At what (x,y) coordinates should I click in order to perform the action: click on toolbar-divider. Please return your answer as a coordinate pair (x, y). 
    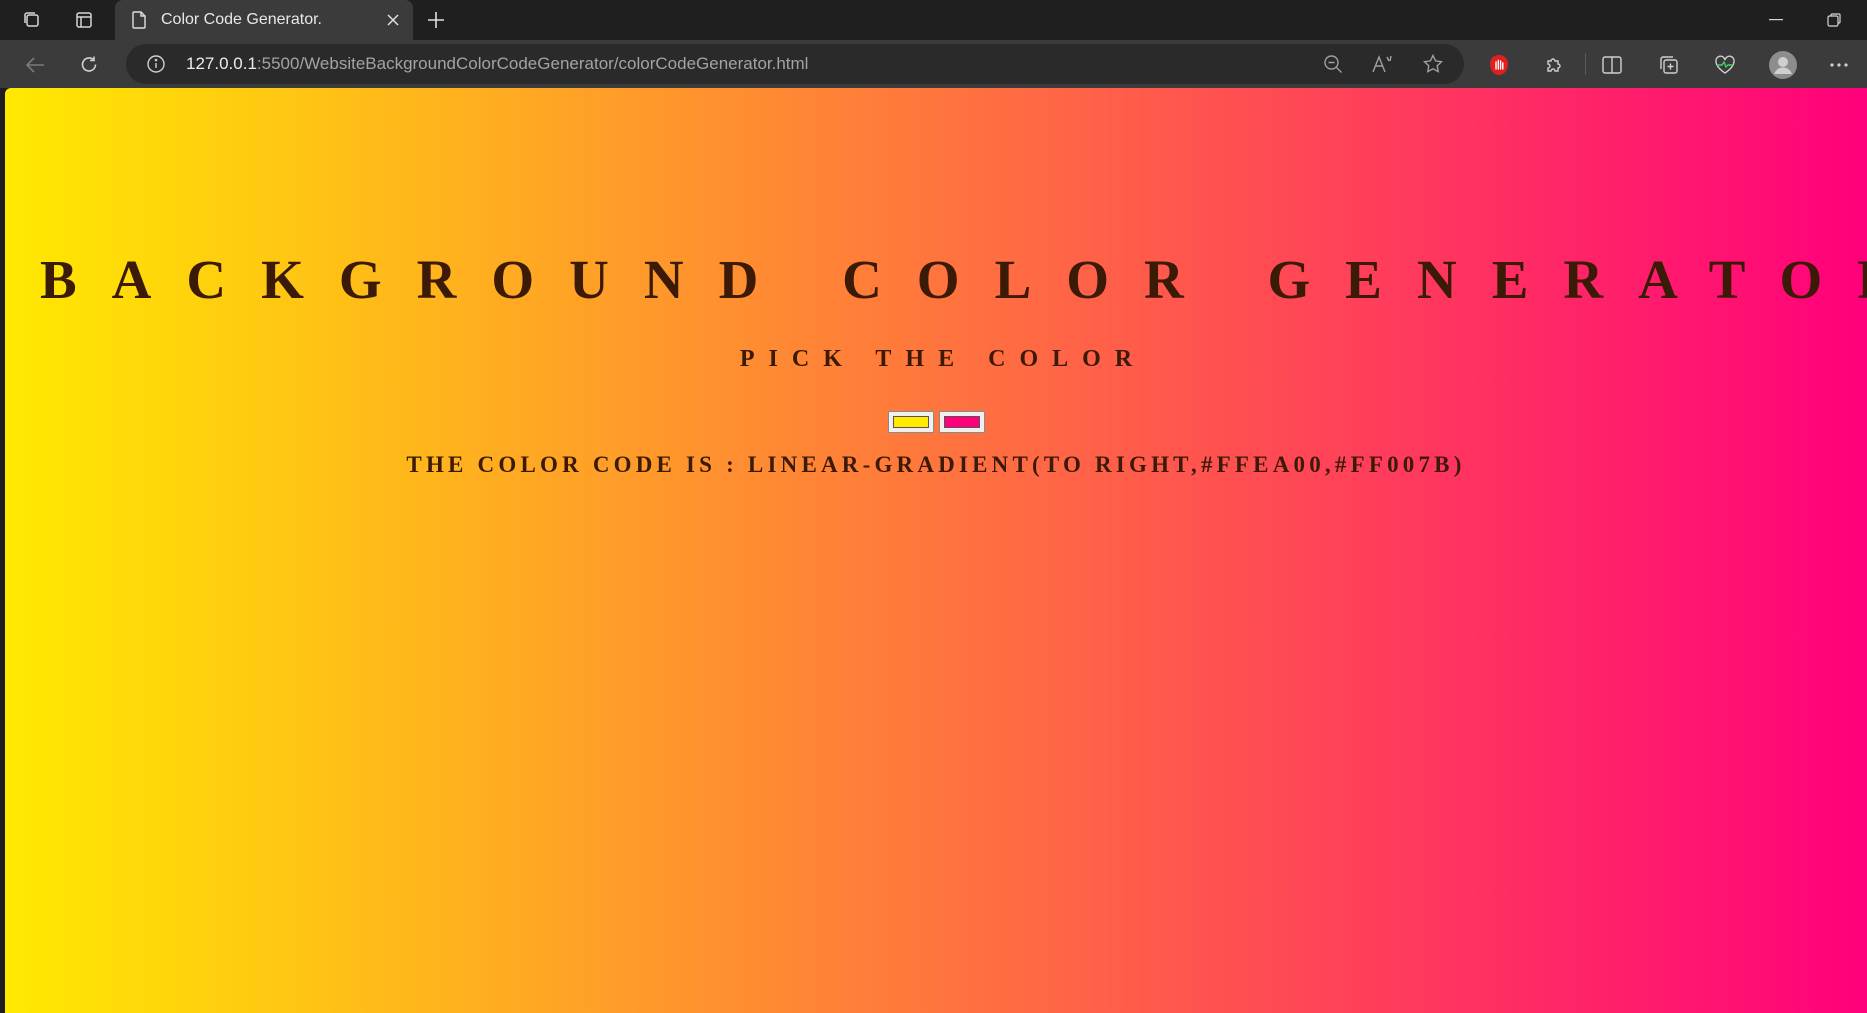
    Looking at the image, I should click on (1585, 64).